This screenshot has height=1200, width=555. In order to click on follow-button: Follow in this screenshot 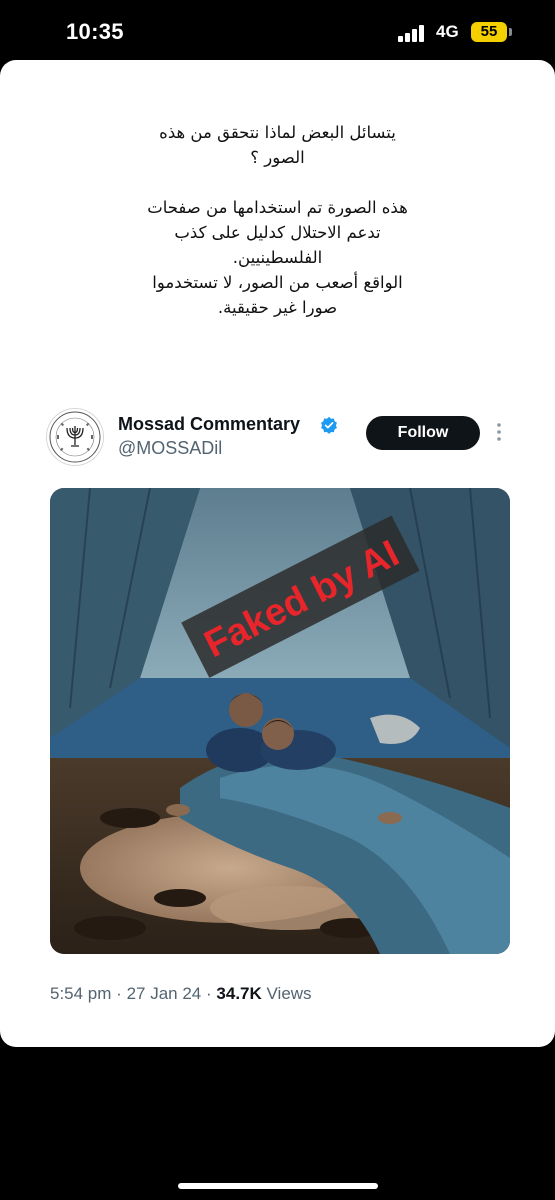, I will do `click(423, 433)`.